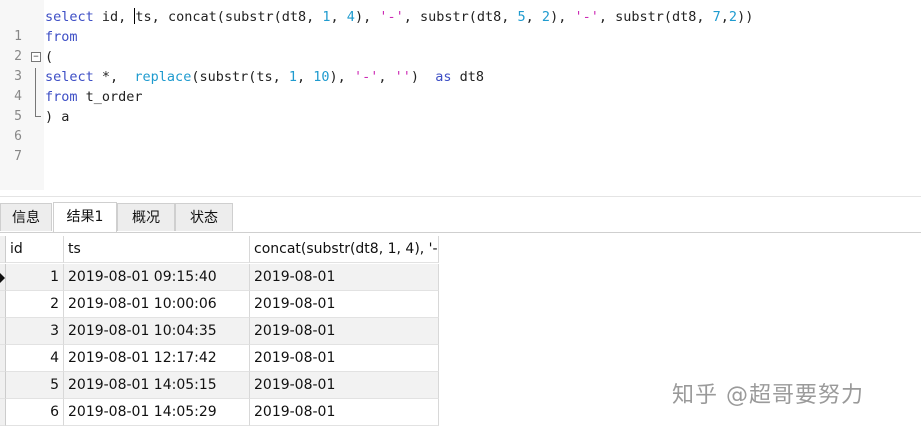 The height and width of the screenshot is (432, 921). I want to click on code-token: (, so click(49, 57).